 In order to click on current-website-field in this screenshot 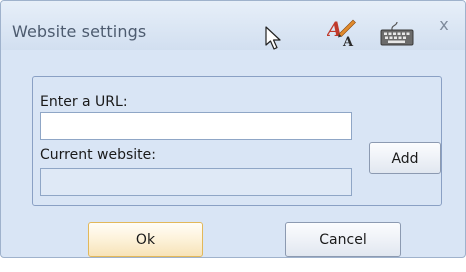, I will do `click(196, 182)`.